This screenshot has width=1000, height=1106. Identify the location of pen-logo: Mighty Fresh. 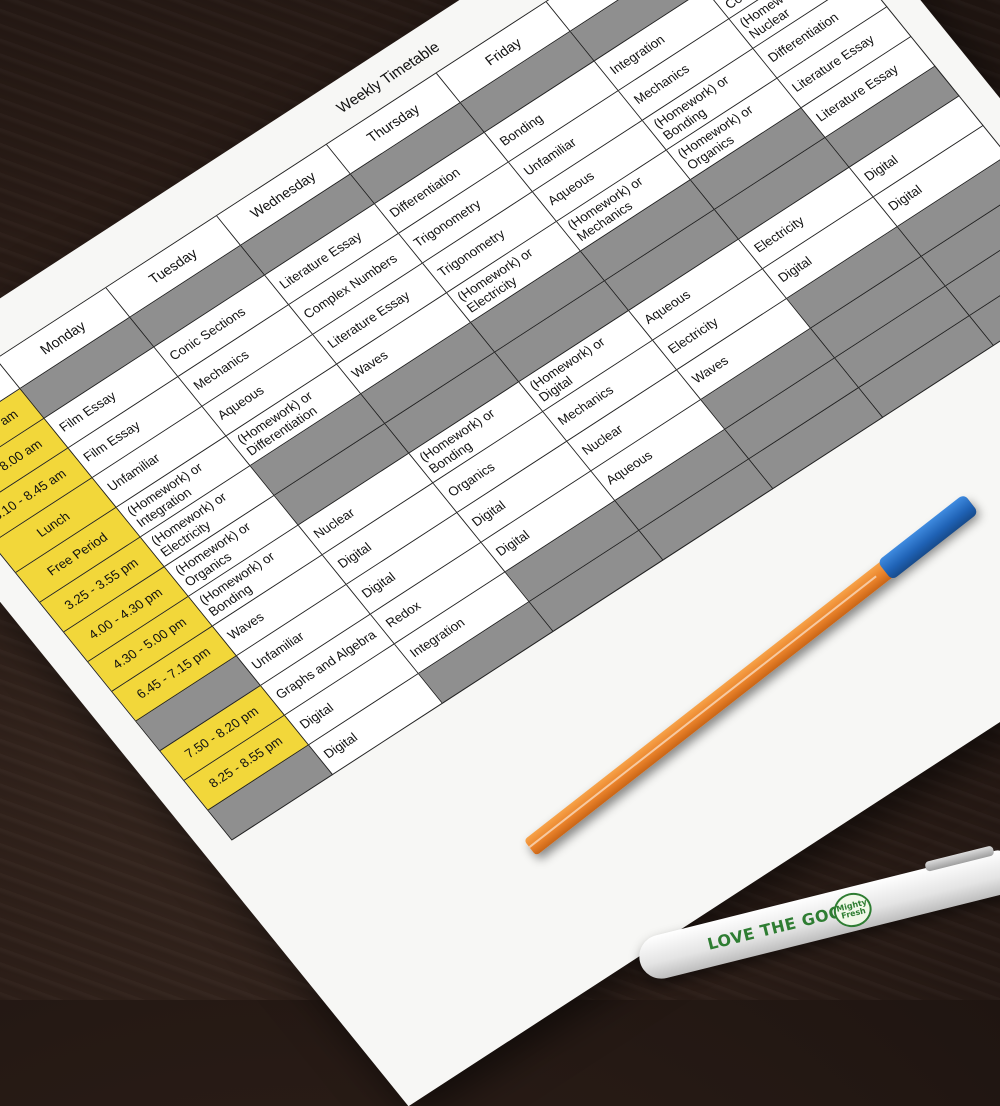
(853, 910).